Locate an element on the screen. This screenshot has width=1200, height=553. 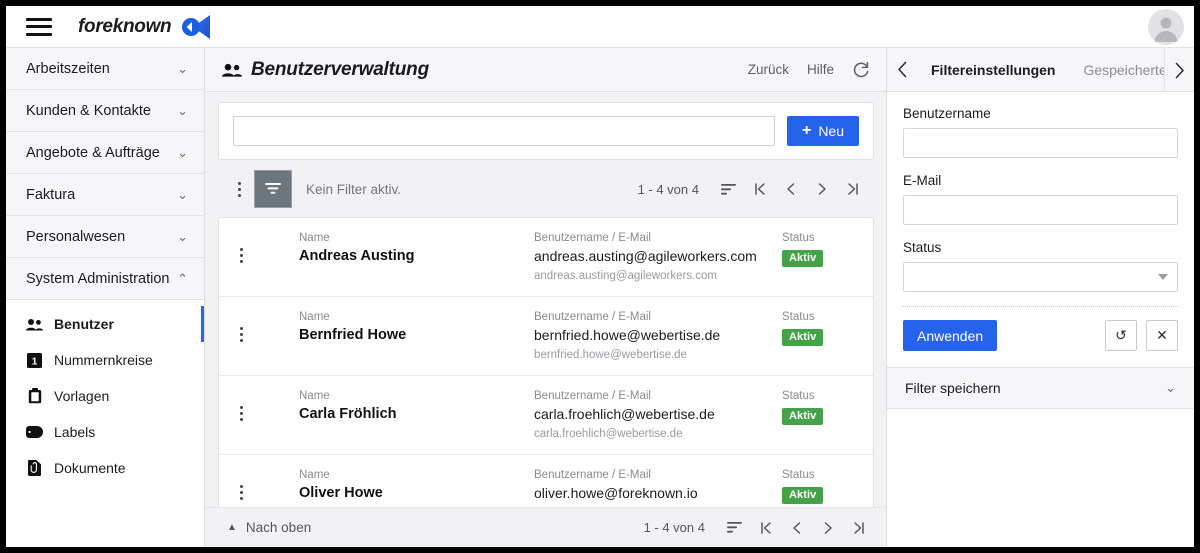
svg-text: 1 is located at coordinates (35, 361).